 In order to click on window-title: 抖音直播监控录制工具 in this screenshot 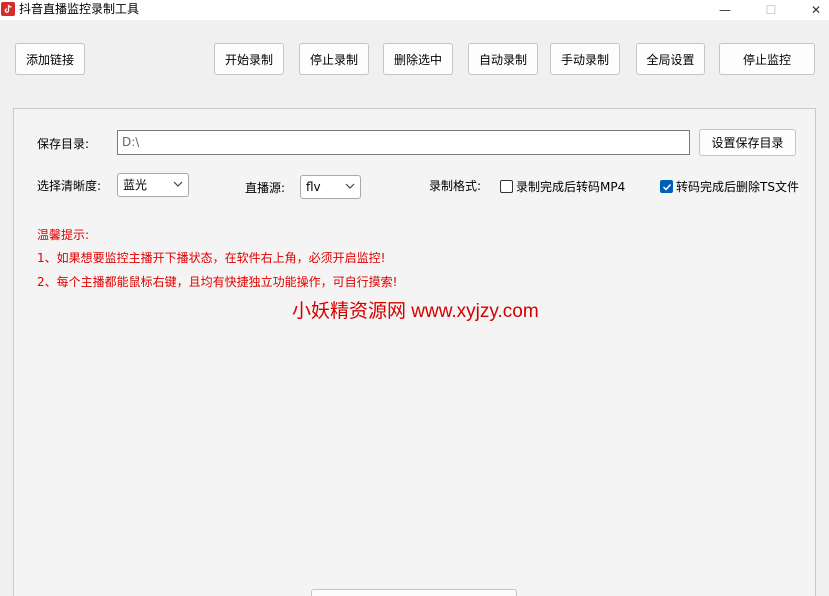, I will do `click(79, 9)`.